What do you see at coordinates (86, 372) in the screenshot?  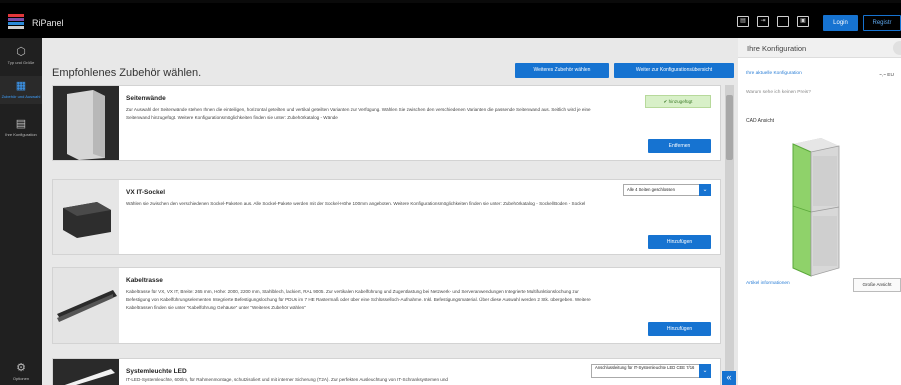 I see `system-light-image` at bounding box center [86, 372].